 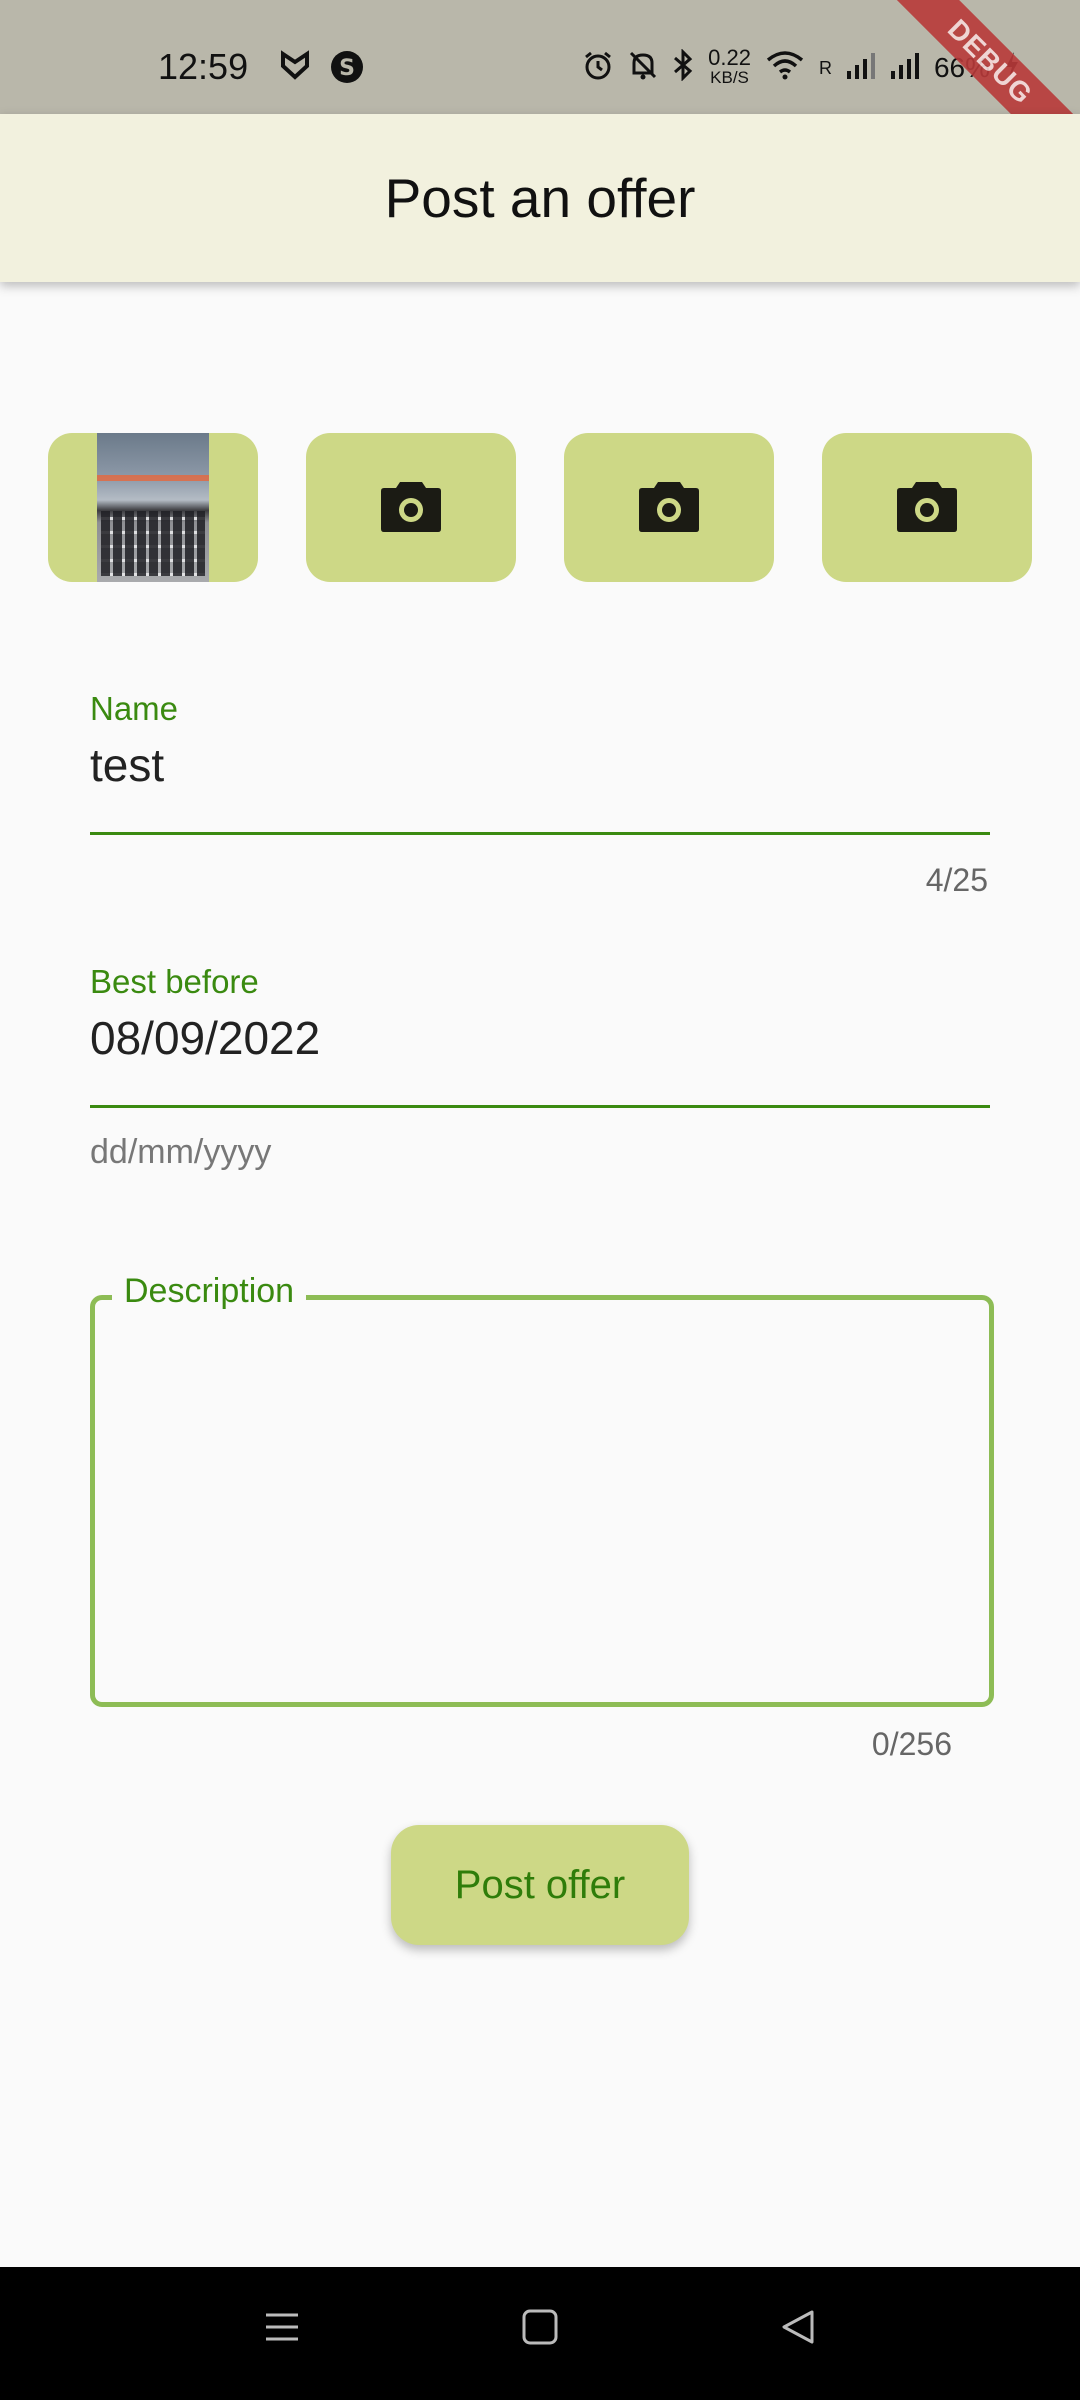 I want to click on photo-row, so click(x=540, y=507).